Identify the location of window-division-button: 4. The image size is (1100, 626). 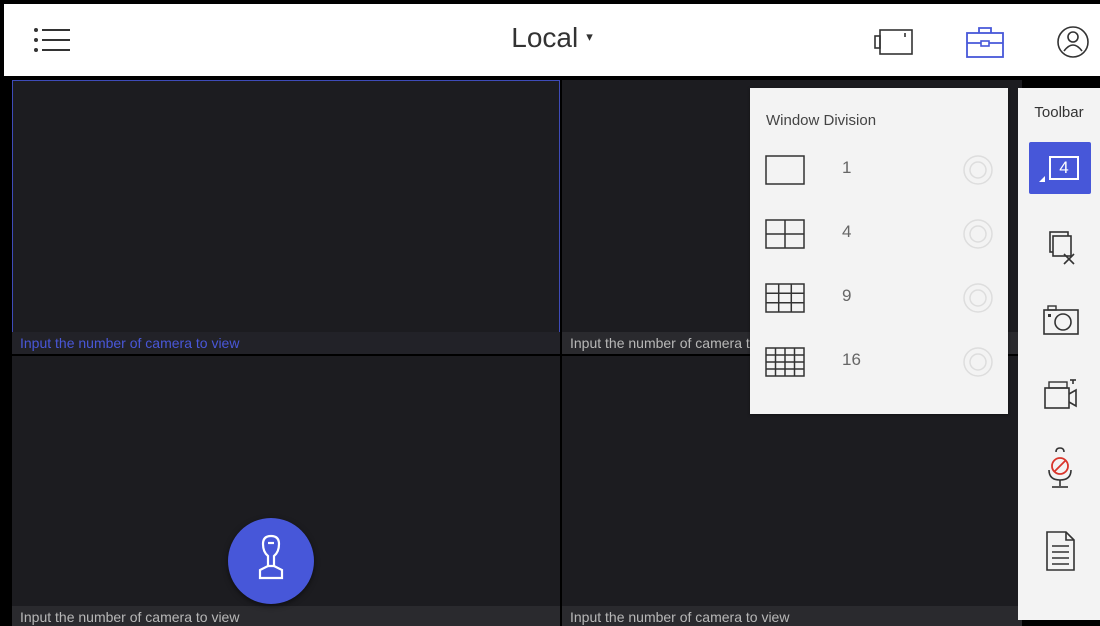
(1060, 168).